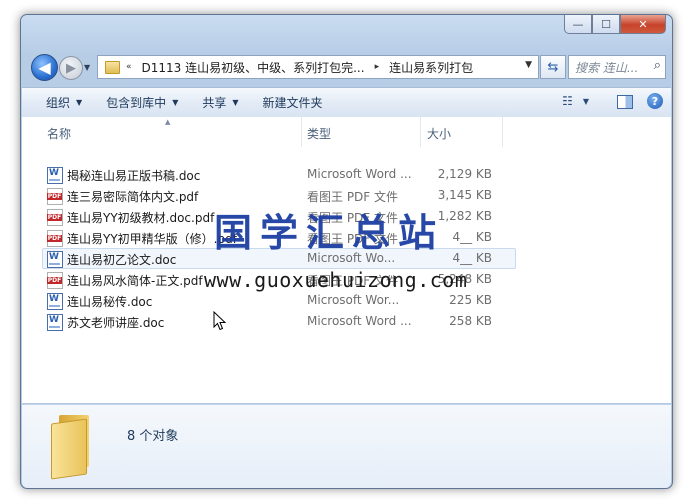 This screenshot has width=691, height=504. I want to click on close-button: ✕, so click(643, 24).